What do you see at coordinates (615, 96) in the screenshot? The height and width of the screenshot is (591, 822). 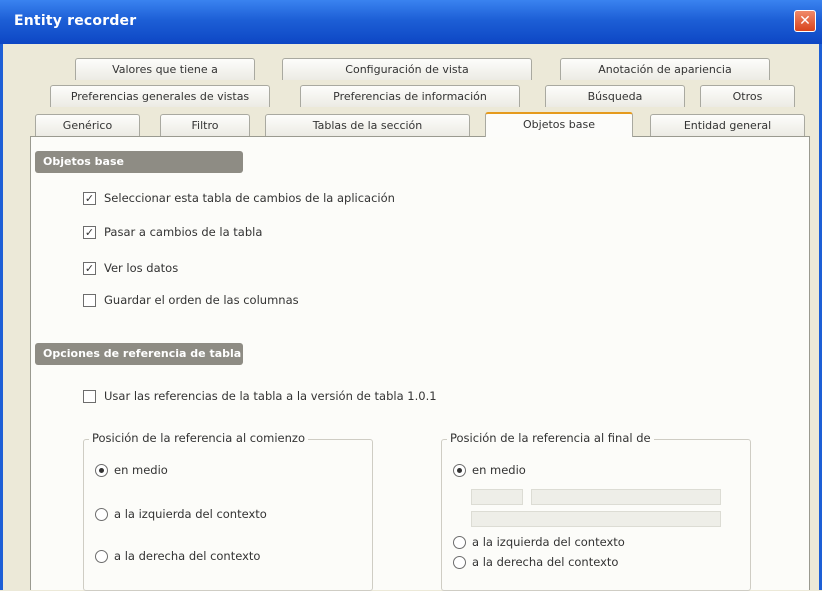 I see `tab-busqueda: Búsqueda` at bounding box center [615, 96].